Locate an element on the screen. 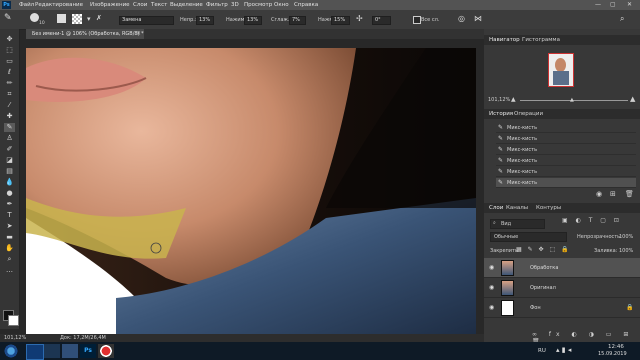  layer-filter-icons: ▣ ◐ T ▢ ⊡ is located at coordinates (592, 220).